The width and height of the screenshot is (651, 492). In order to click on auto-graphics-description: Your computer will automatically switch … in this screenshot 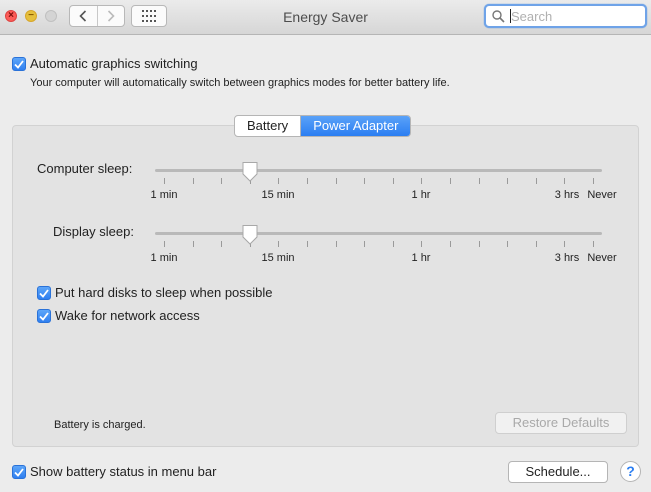, I will do `click(240, 83)`.